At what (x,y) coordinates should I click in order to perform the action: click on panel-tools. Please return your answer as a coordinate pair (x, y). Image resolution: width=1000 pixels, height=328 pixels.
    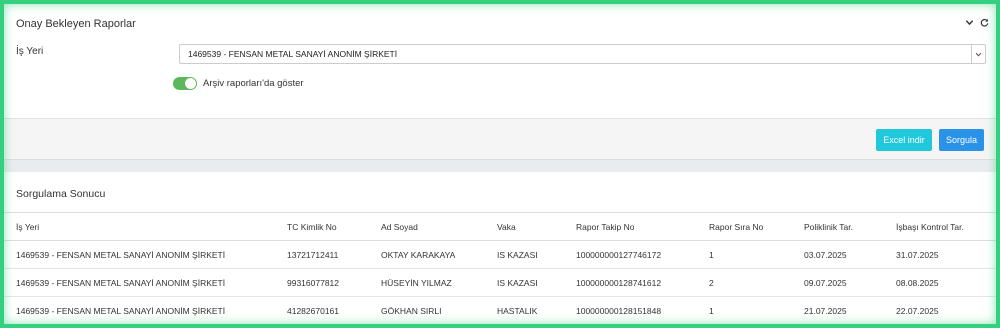
    Looking at the image, I should click on (977, 22).